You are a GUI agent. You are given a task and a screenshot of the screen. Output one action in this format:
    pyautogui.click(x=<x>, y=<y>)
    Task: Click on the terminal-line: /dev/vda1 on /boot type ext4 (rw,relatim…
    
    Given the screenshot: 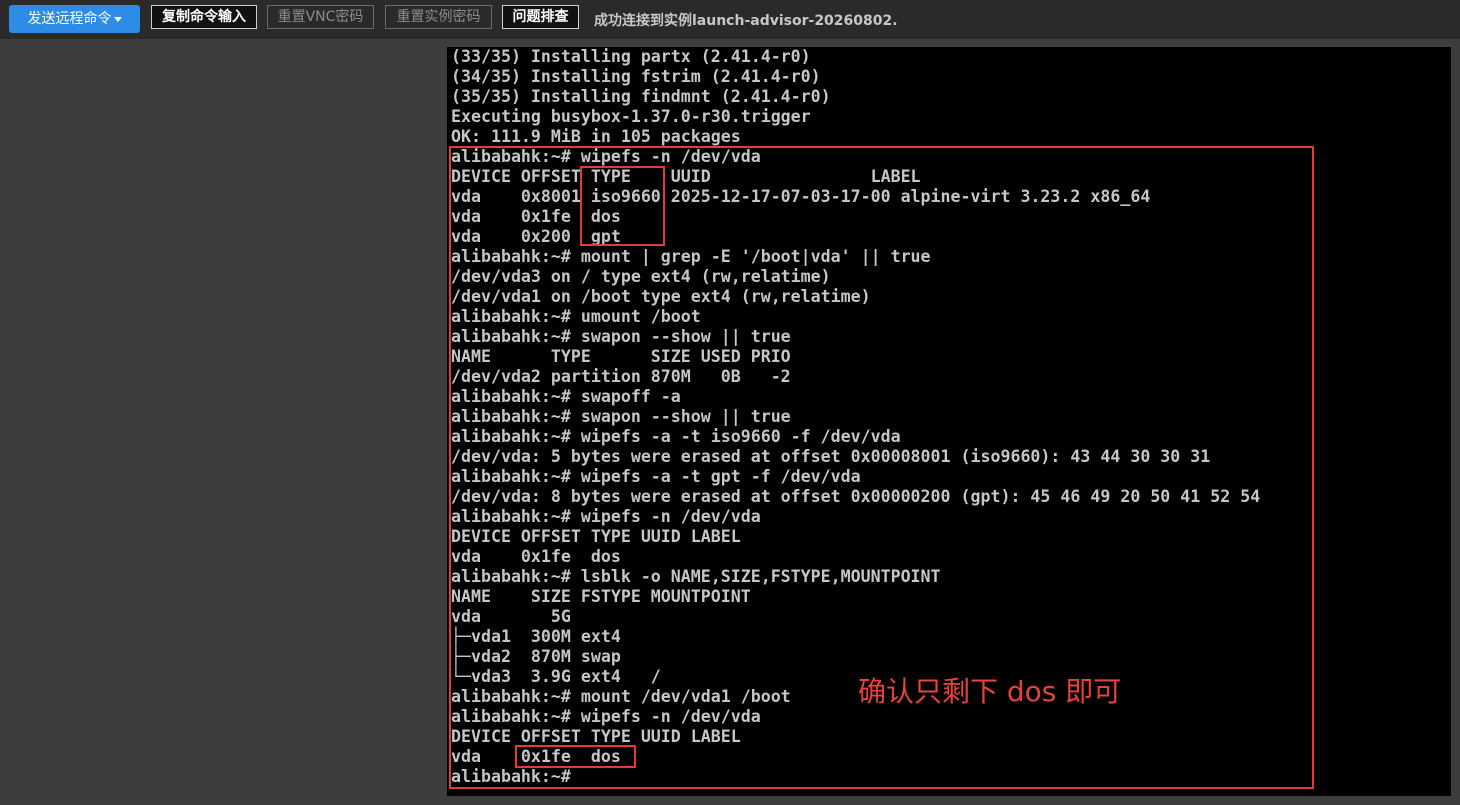 What is the action you would take?
    pyautogui.click(x=661, y=296)
    